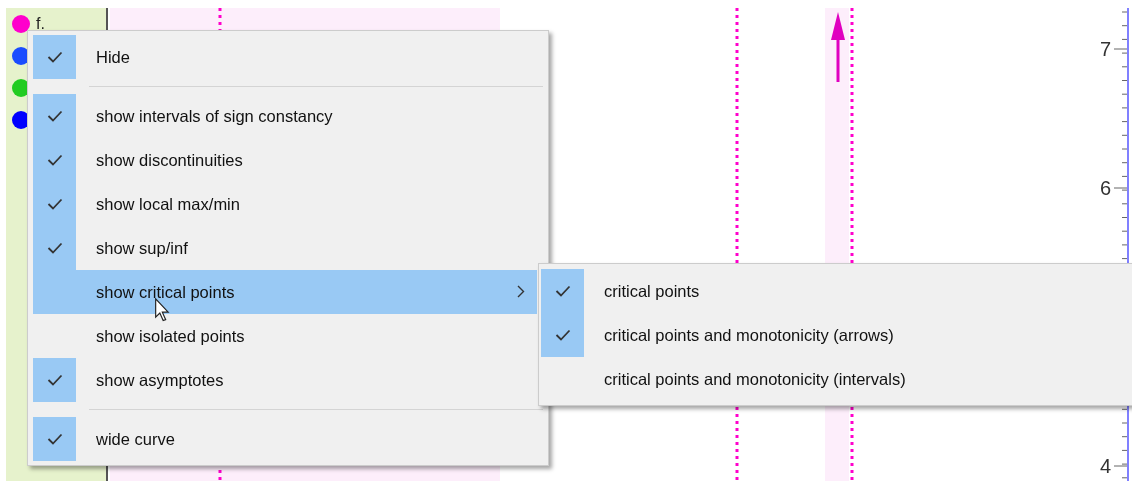  Describe the element at coordinates (40, 24) in the screenshot. I see `function-label: f.` at that location.